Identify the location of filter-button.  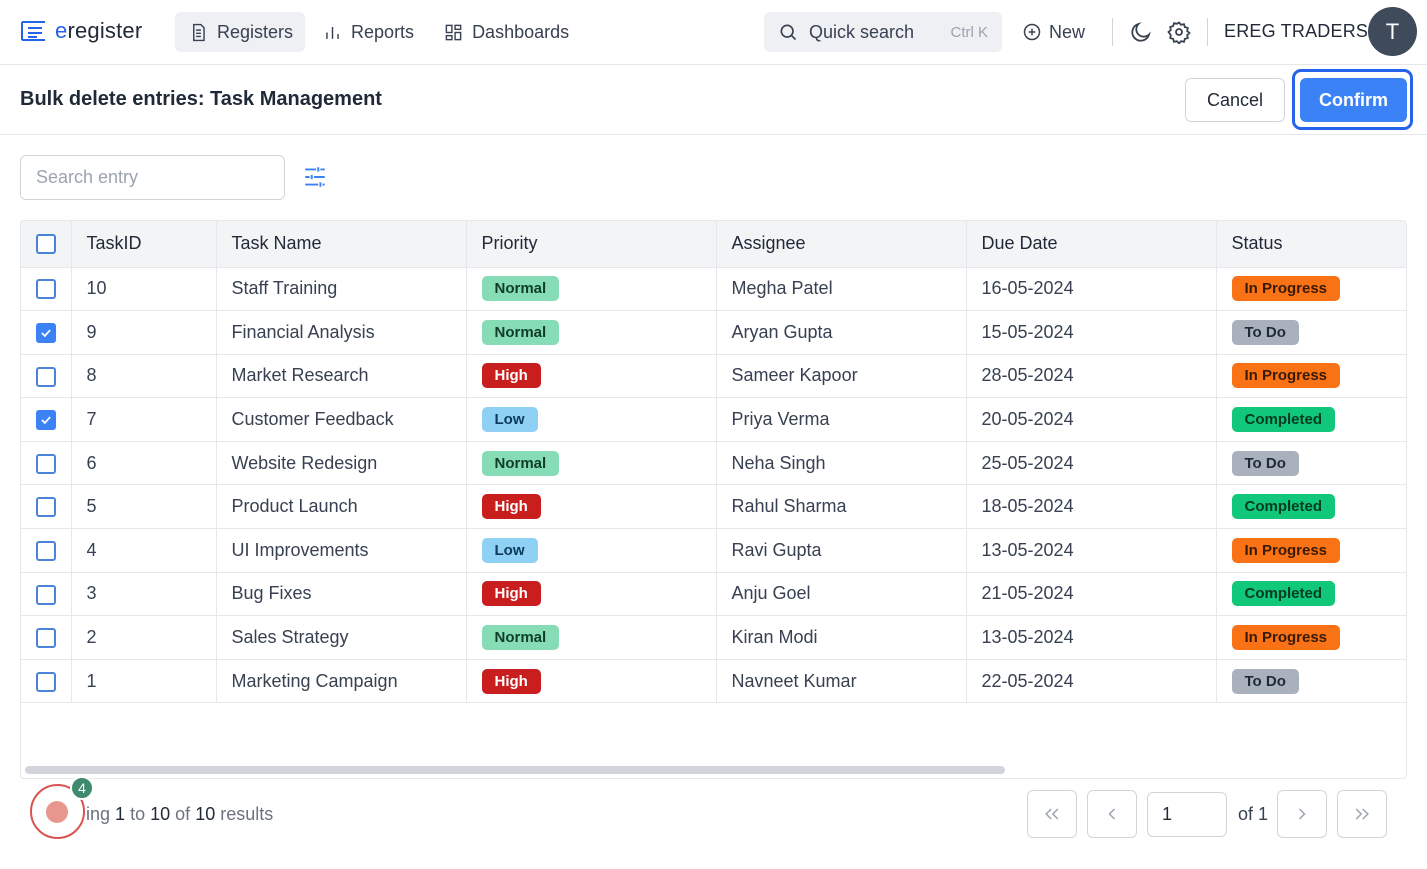
(315, 177).